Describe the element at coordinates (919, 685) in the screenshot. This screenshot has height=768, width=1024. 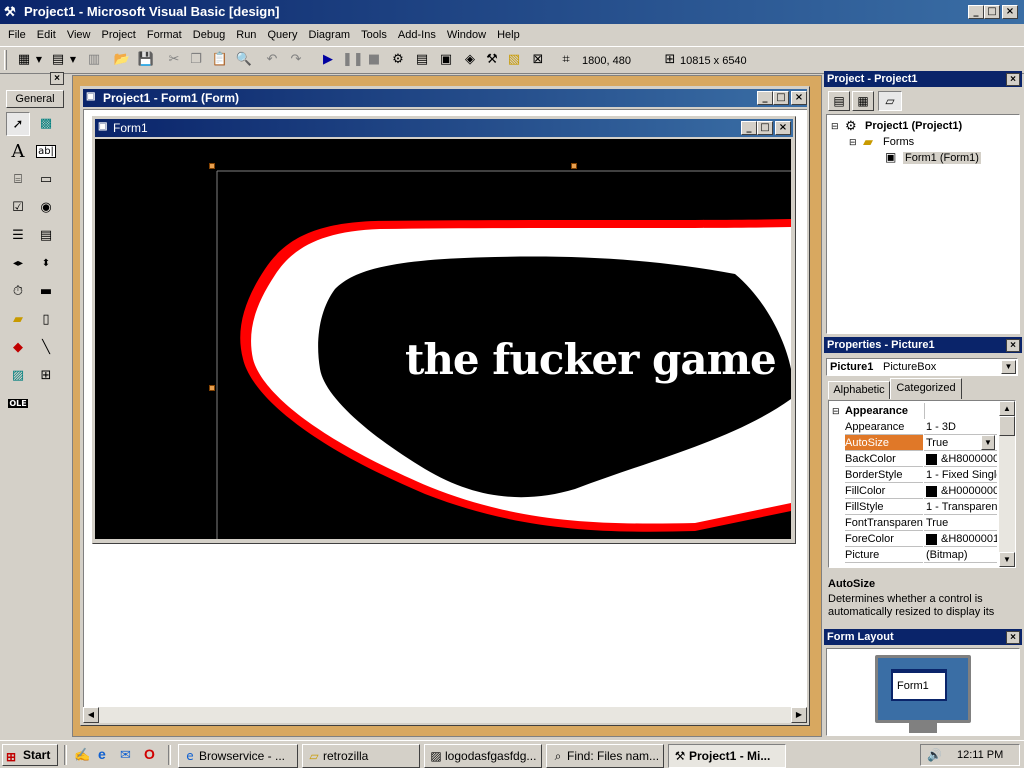
I see `form1-layout-preview: Form1` at that location.